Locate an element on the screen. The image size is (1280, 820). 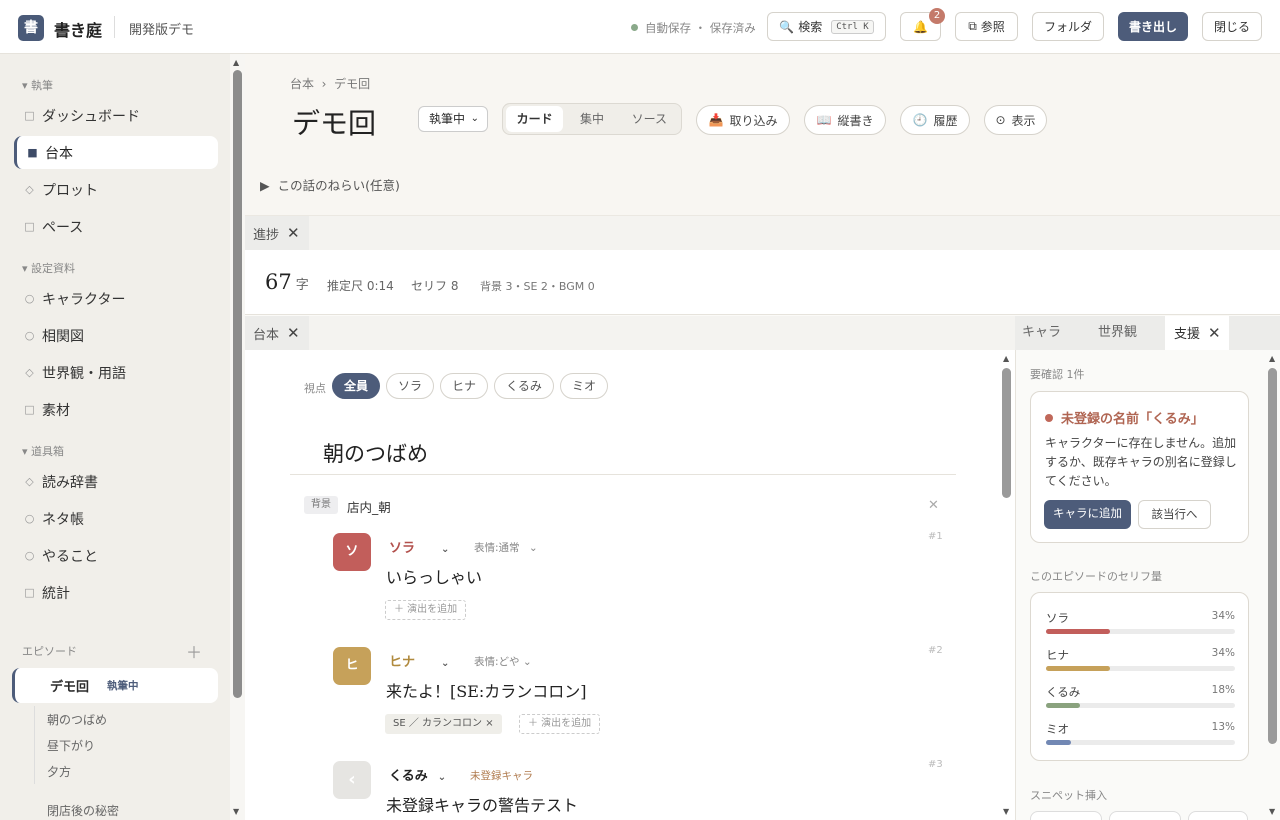
scene-item: 夕方 is located at coordinates (59, 771).